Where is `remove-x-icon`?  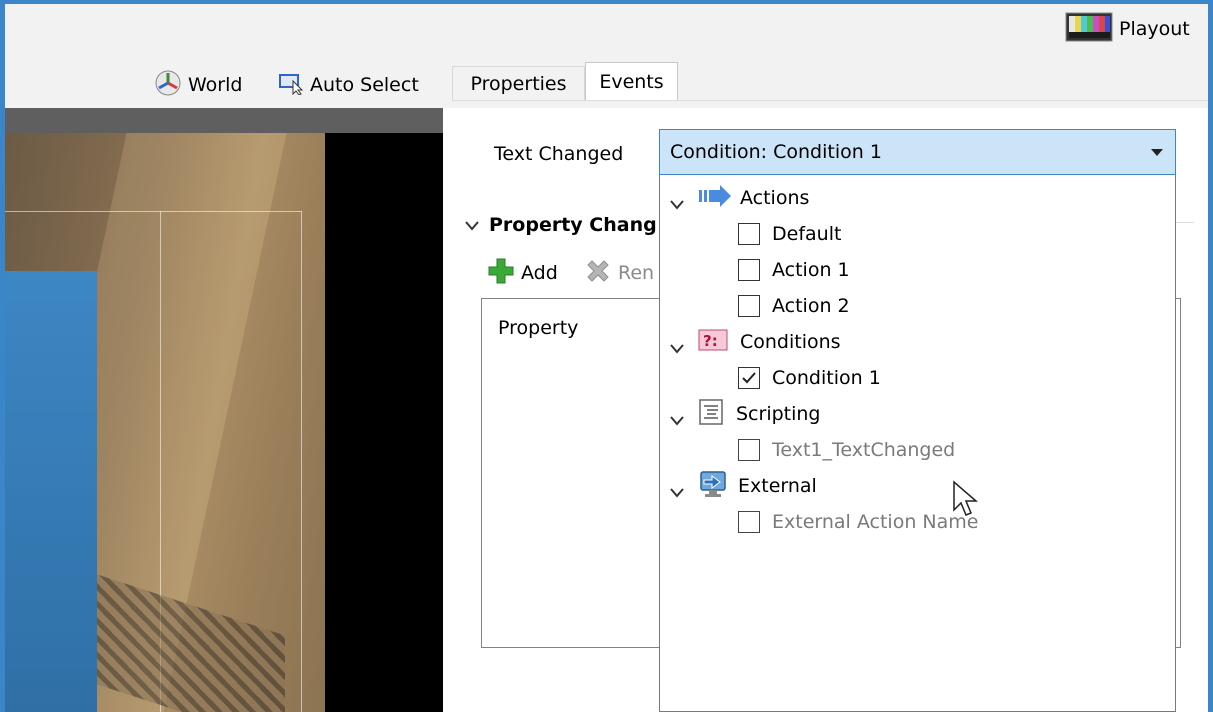
remove-x-icon is located at coordinates (598, 273).